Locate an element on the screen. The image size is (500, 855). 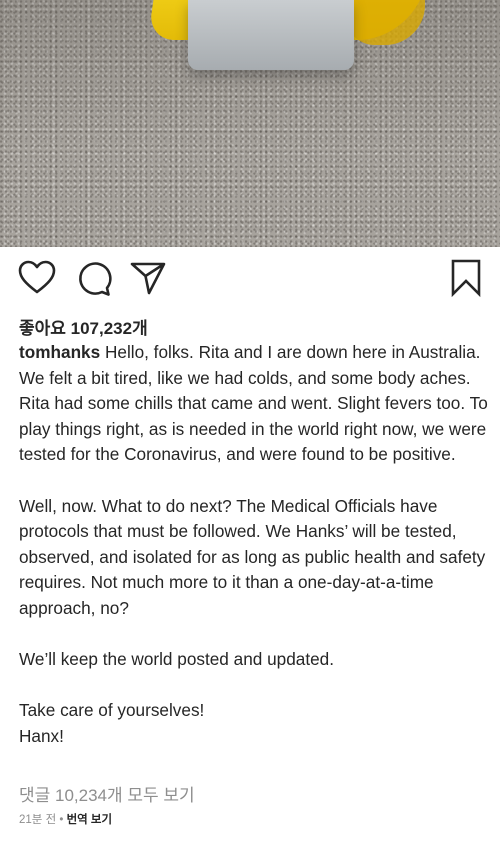
post-meta: 21분 전 • 번역 보기 is located at coordinates (65, 819).